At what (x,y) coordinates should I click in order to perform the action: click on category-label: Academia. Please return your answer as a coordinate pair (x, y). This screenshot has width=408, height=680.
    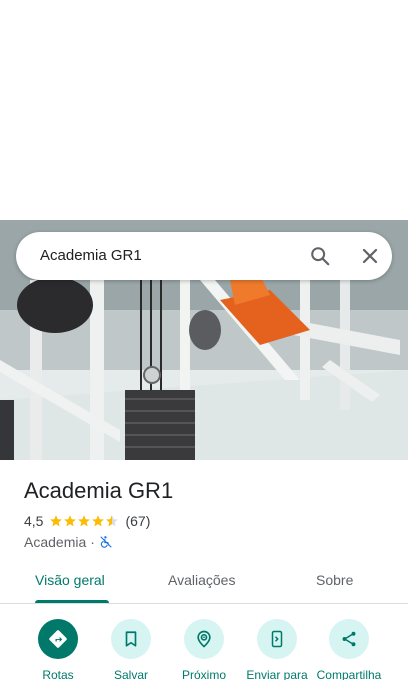
    Looking at the image, I should click on (55, 542).